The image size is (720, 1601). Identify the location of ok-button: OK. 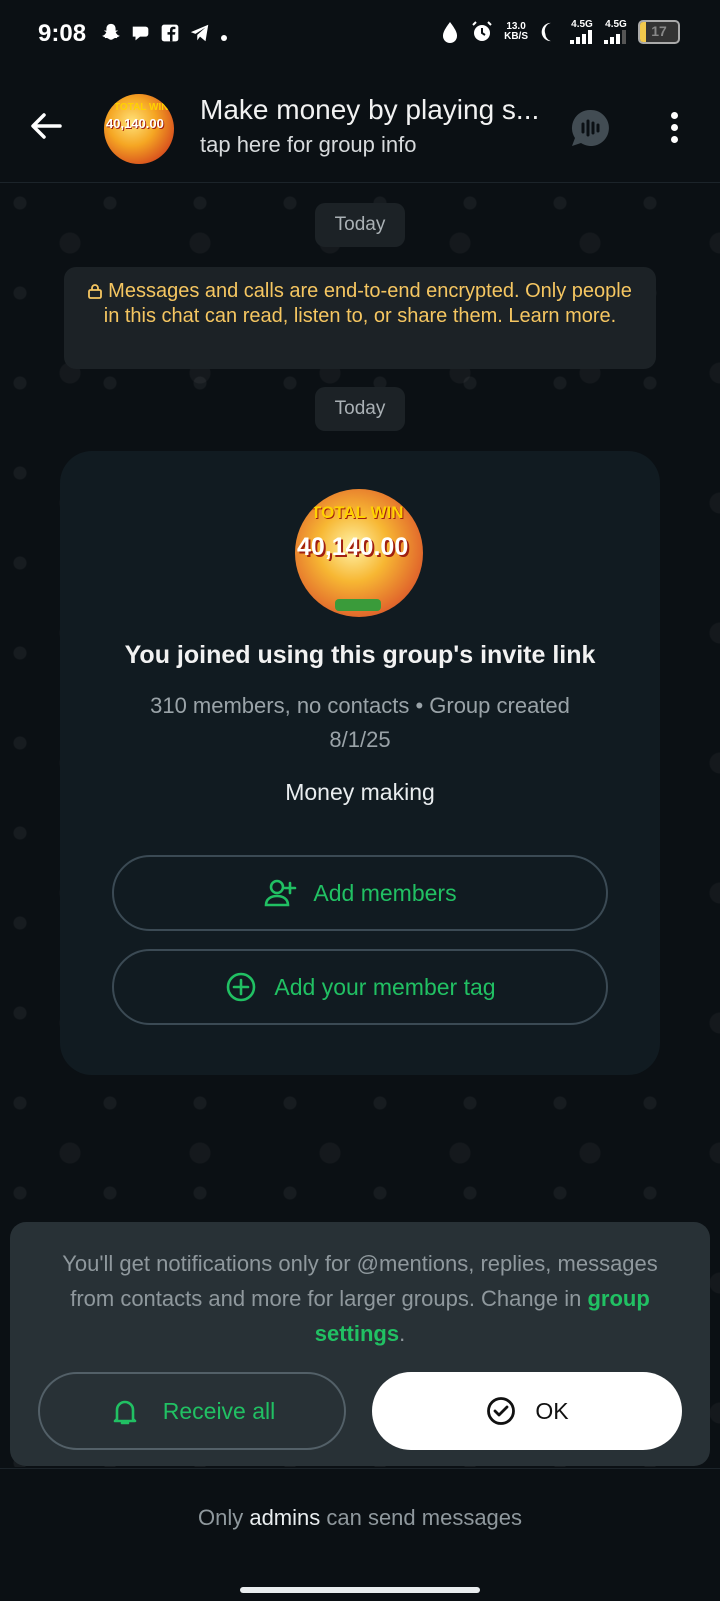
(527, 1411).